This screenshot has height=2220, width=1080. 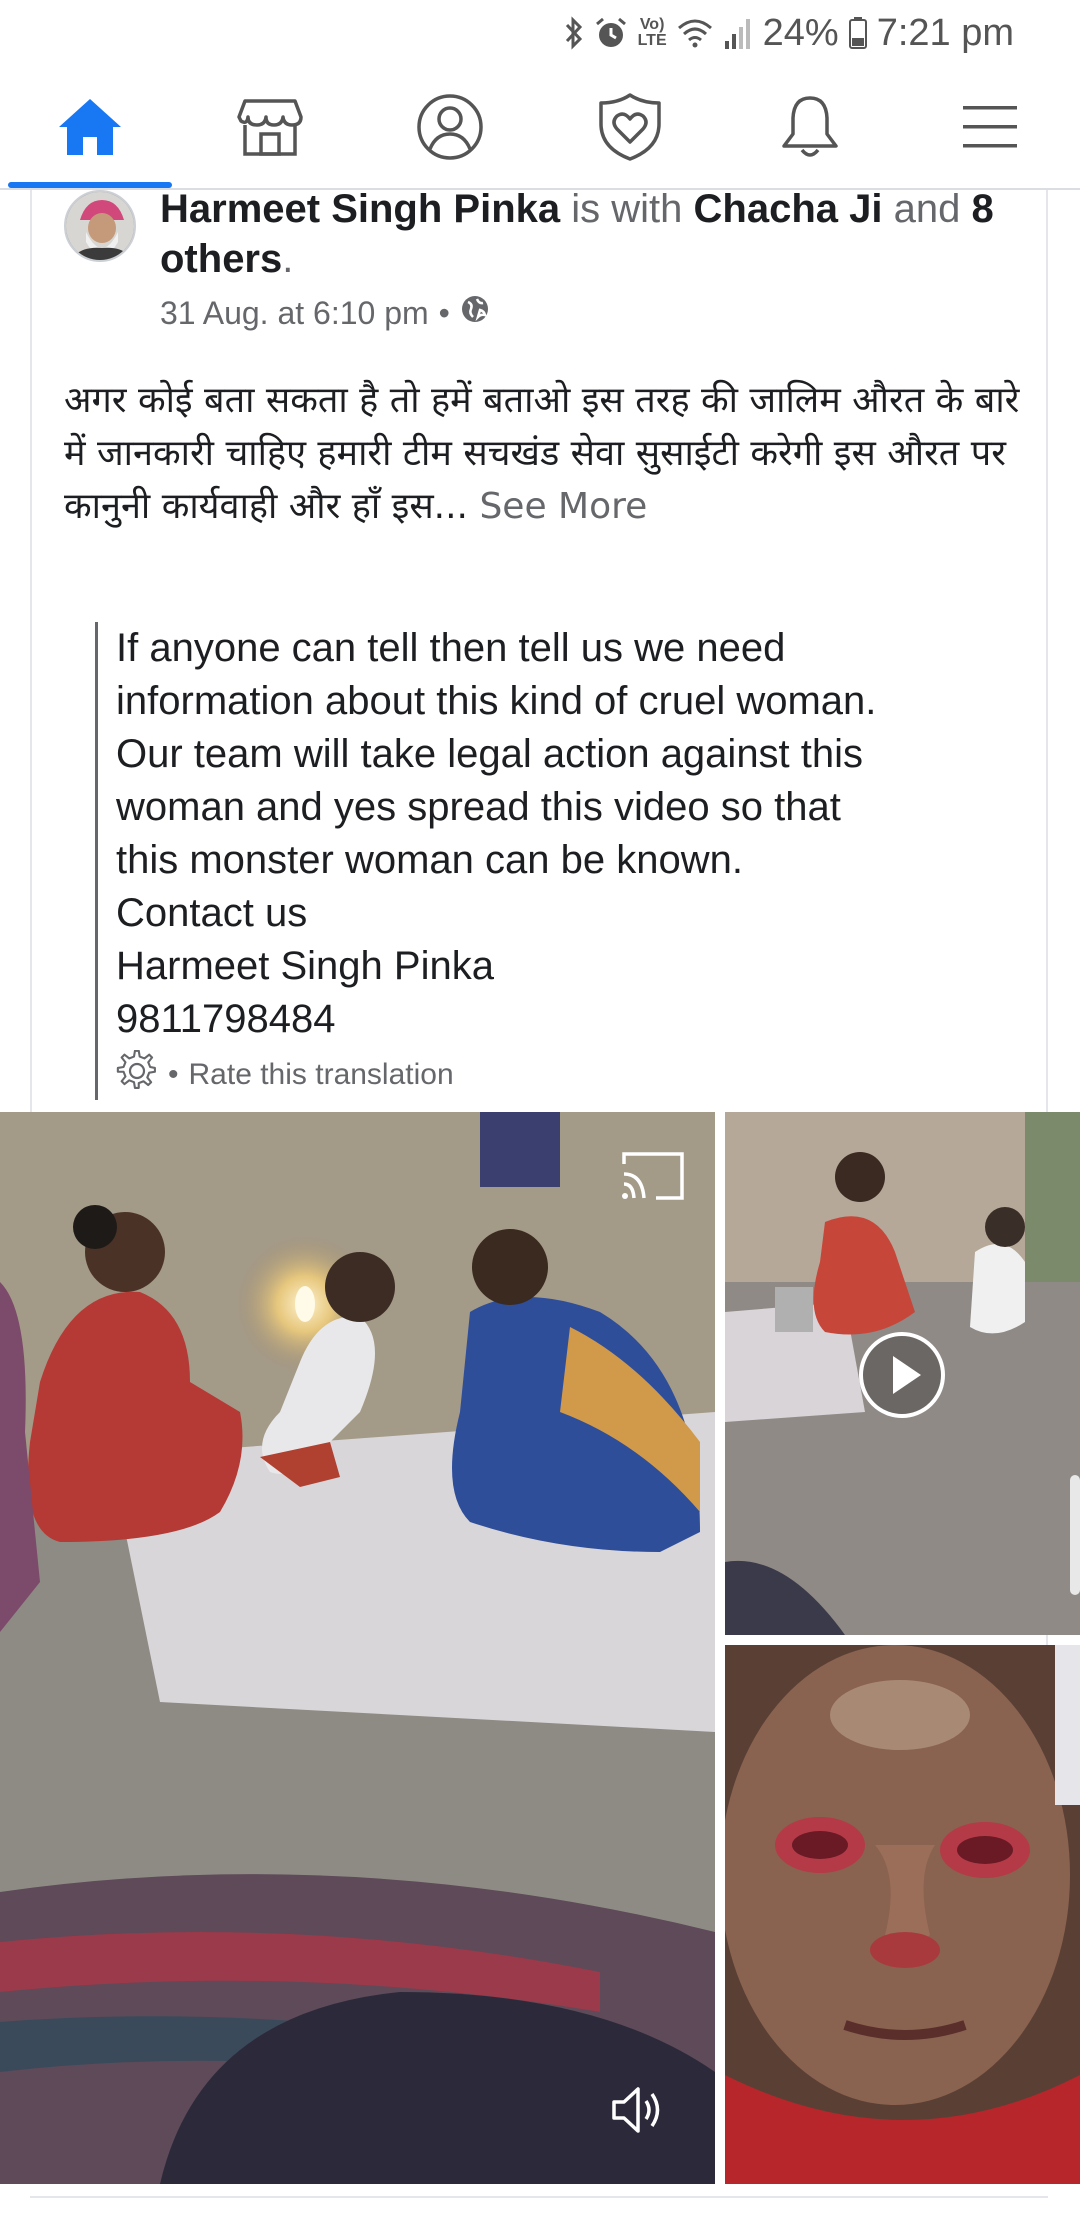 I want to click on post-meta: 31 Aug. at 6:10 pm •, so click(x=325, y=313).